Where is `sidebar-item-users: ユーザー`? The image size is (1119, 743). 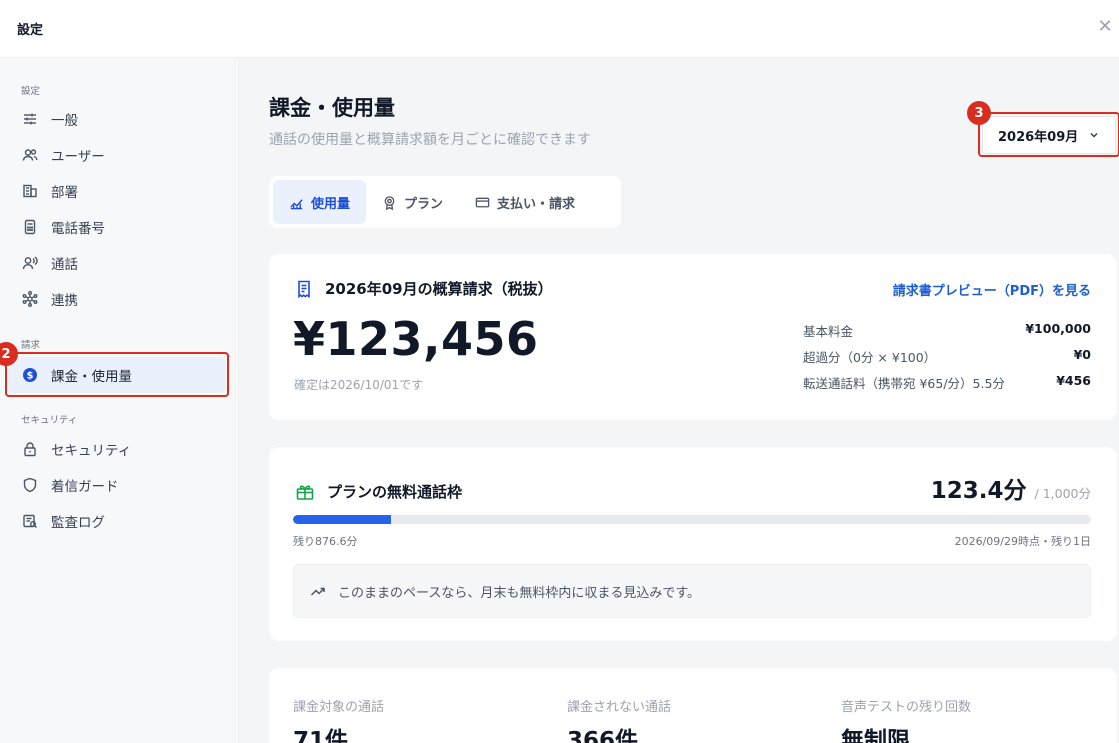 sidebar-item-users: ユーザー is located at coordinates (117, 155).